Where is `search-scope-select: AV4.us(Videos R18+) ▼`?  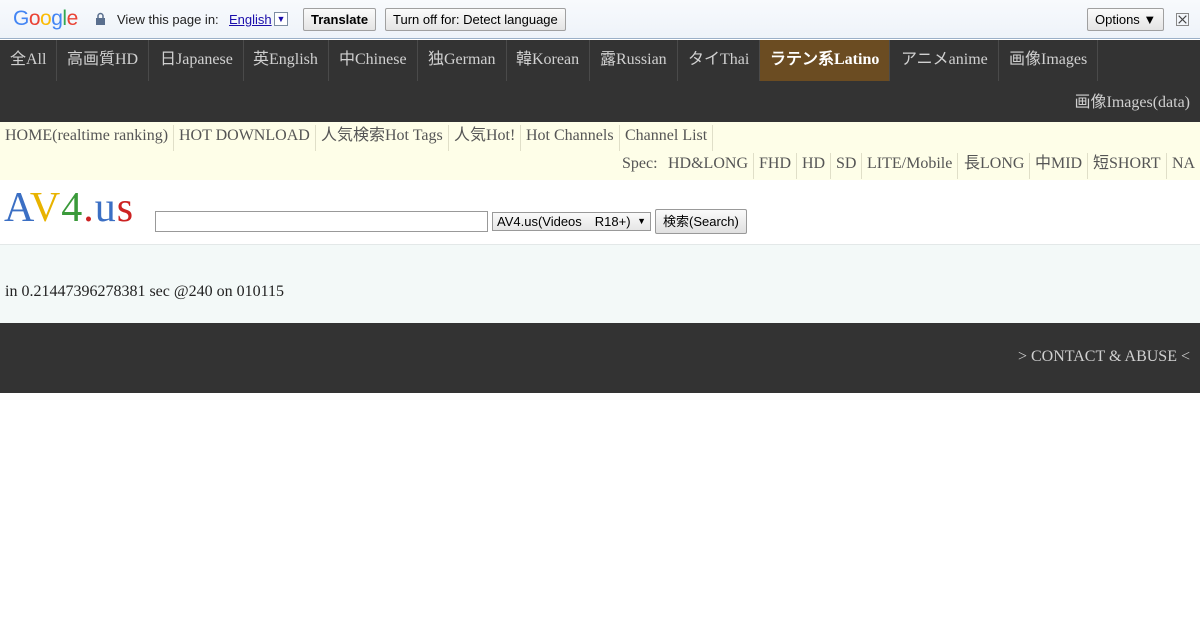
search-scope-select: AV4.us(Videos R18+) ▼ is located at coordinates (571, 221).